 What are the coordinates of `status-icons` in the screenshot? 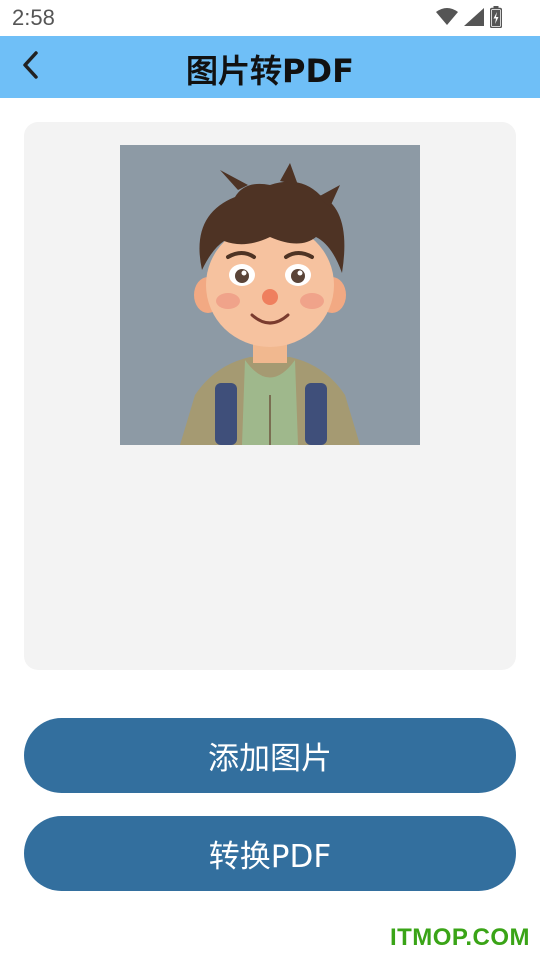 It's located at (469, 17).